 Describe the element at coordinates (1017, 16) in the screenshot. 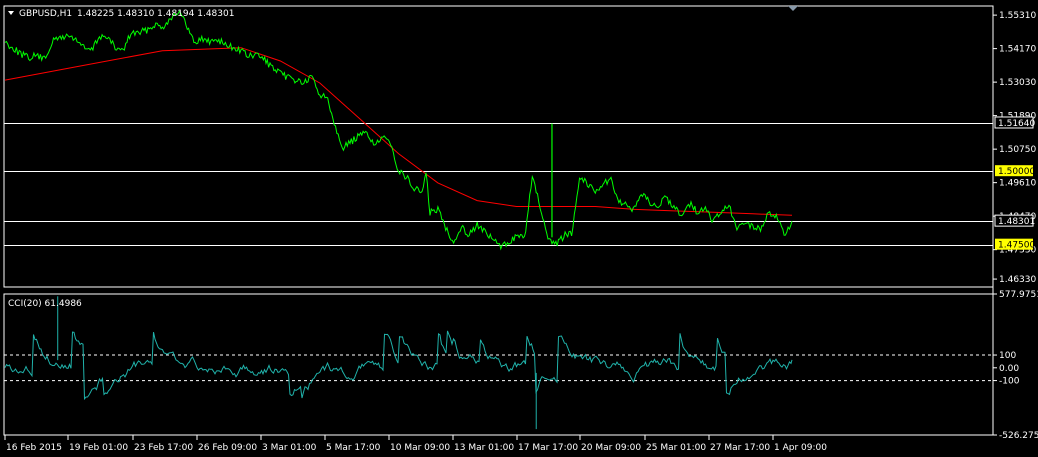

I see `price-tick-label: 1.55310` at that location.